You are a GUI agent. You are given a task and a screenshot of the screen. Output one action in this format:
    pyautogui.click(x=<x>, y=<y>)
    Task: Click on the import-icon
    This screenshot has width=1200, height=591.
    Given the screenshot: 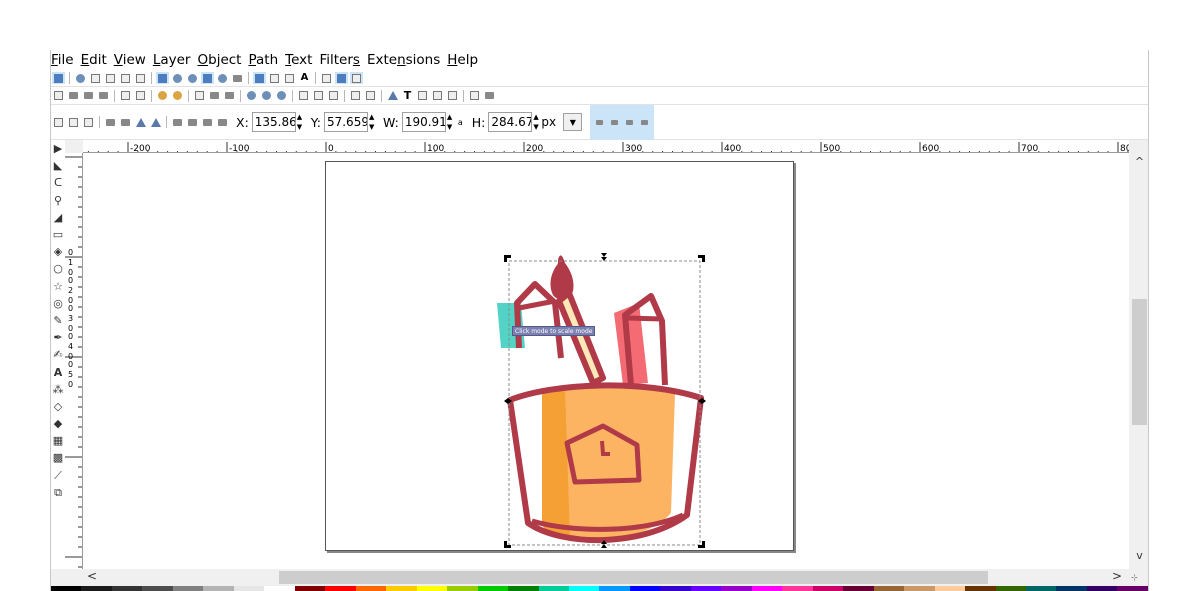 What is the action you would take?
    pyautogui.click(x=125, y=96)
    